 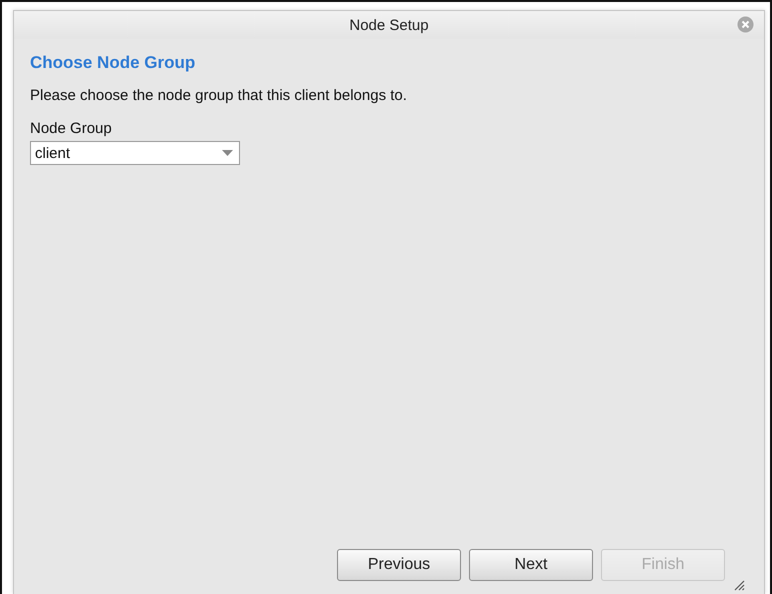 What do you see at coordinates (389, 25) in the screenshot?
I see `window-title: Node Setup` at bounding box center [389, 25].